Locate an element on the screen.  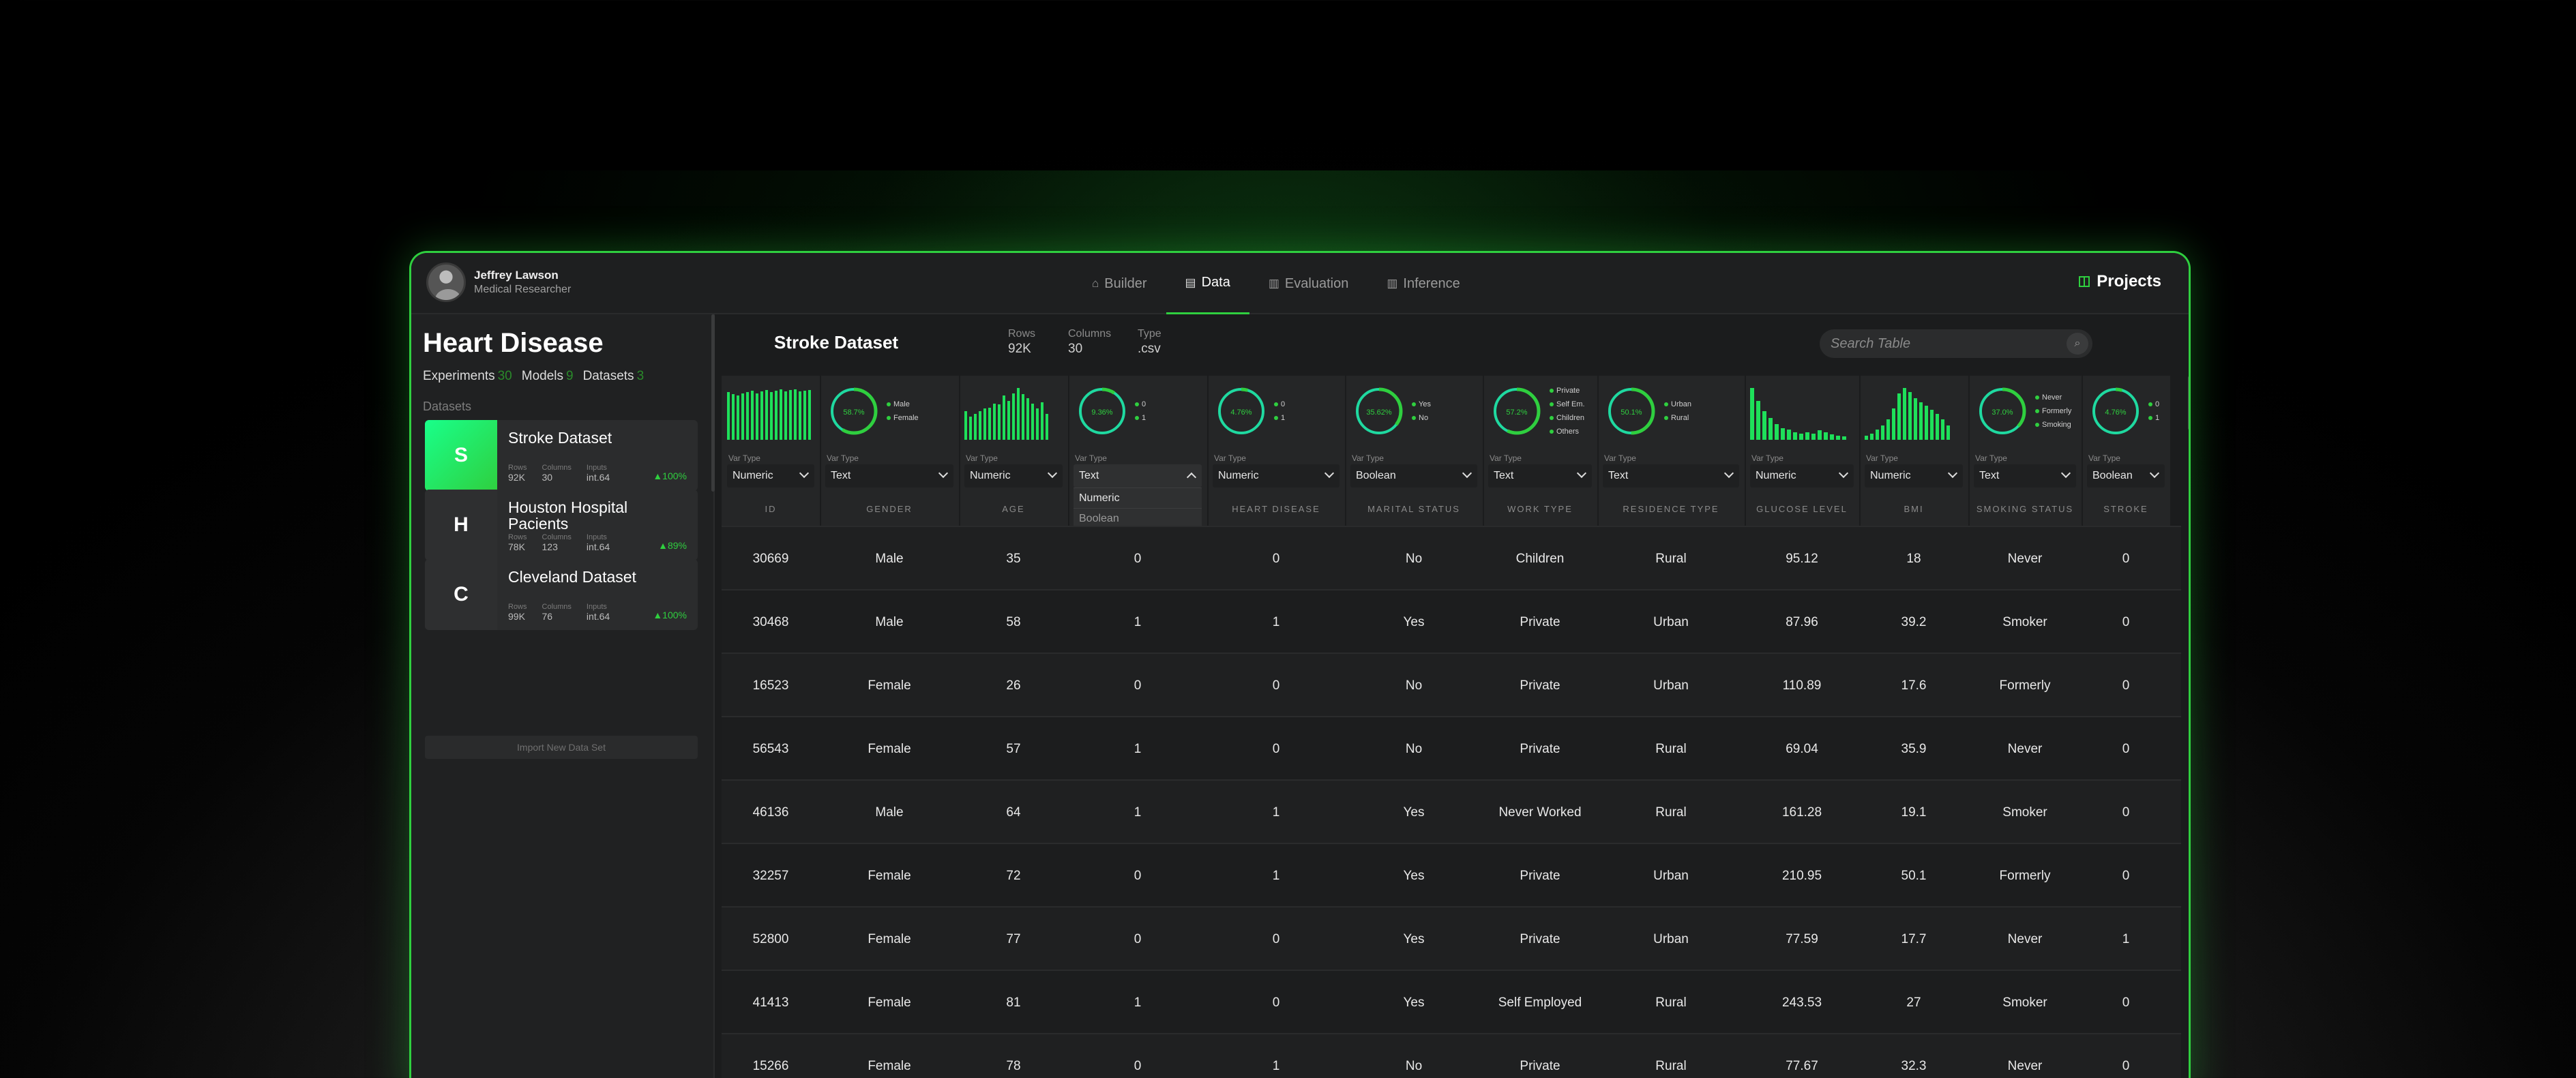
donut-legend: 01 is located at coordinates (2153, 412).